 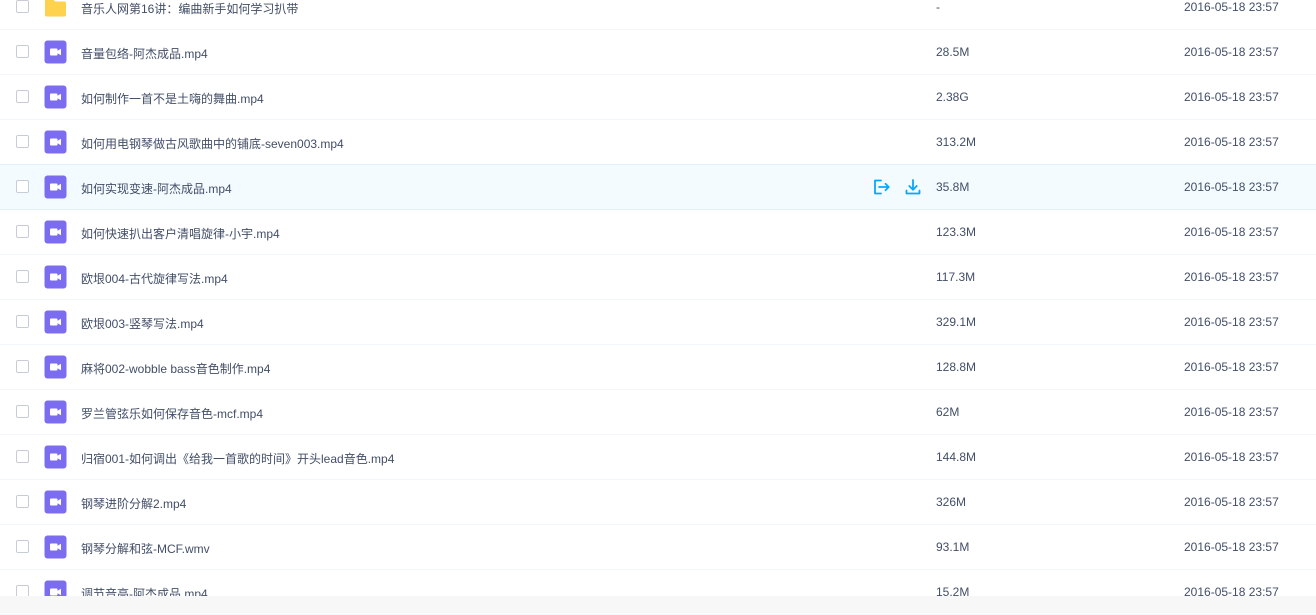 I want to click on download-icon, so click(x=913, y=187).